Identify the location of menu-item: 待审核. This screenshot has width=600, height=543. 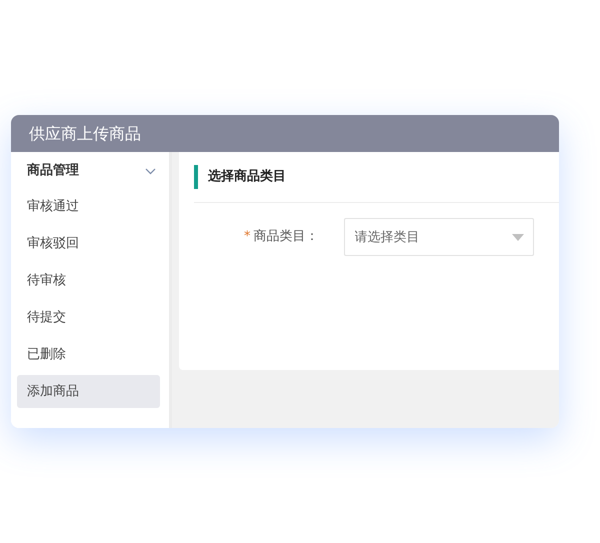
(88, 280).